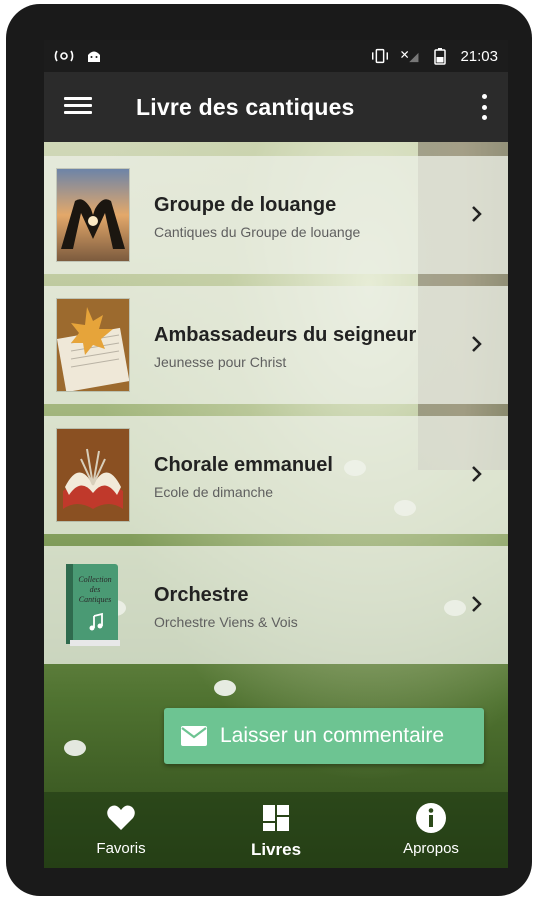 This screenshot has height=900, width=538. What do you see at coordinates (276, 56) in the screenshot?
I see `status-bar: 21:03` at bounding box center [276, 56].